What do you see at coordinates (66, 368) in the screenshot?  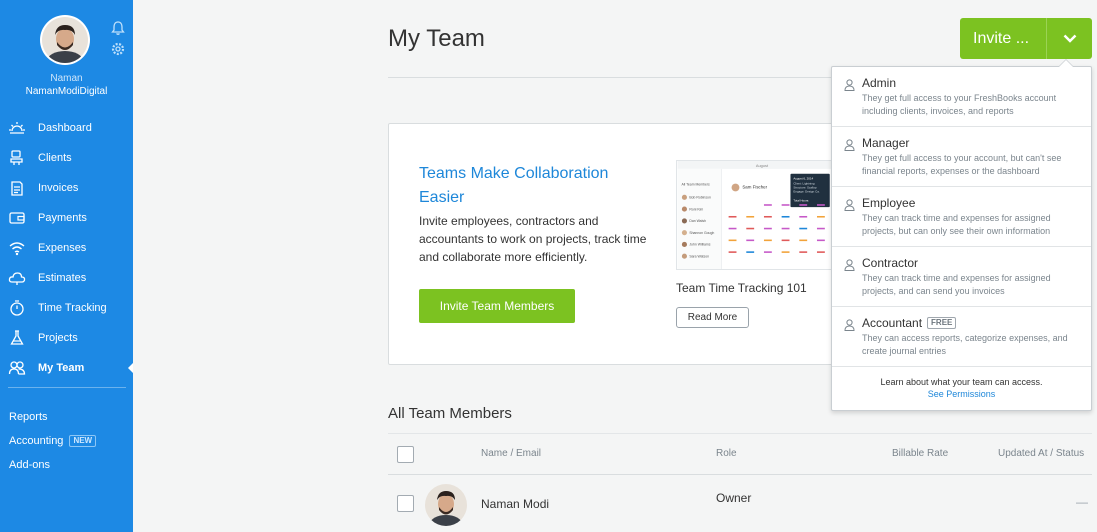 I see `sidebar-item-my-team: My Team` at bounding box center [66, 368].